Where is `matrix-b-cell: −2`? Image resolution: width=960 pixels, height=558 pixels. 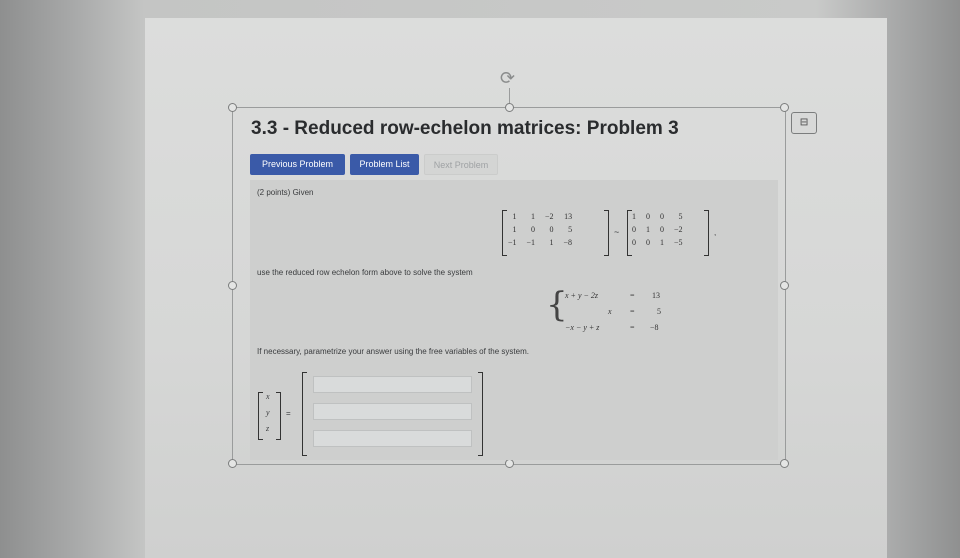
matrix-b-cell: −2 is located at coordinates (678, 229).